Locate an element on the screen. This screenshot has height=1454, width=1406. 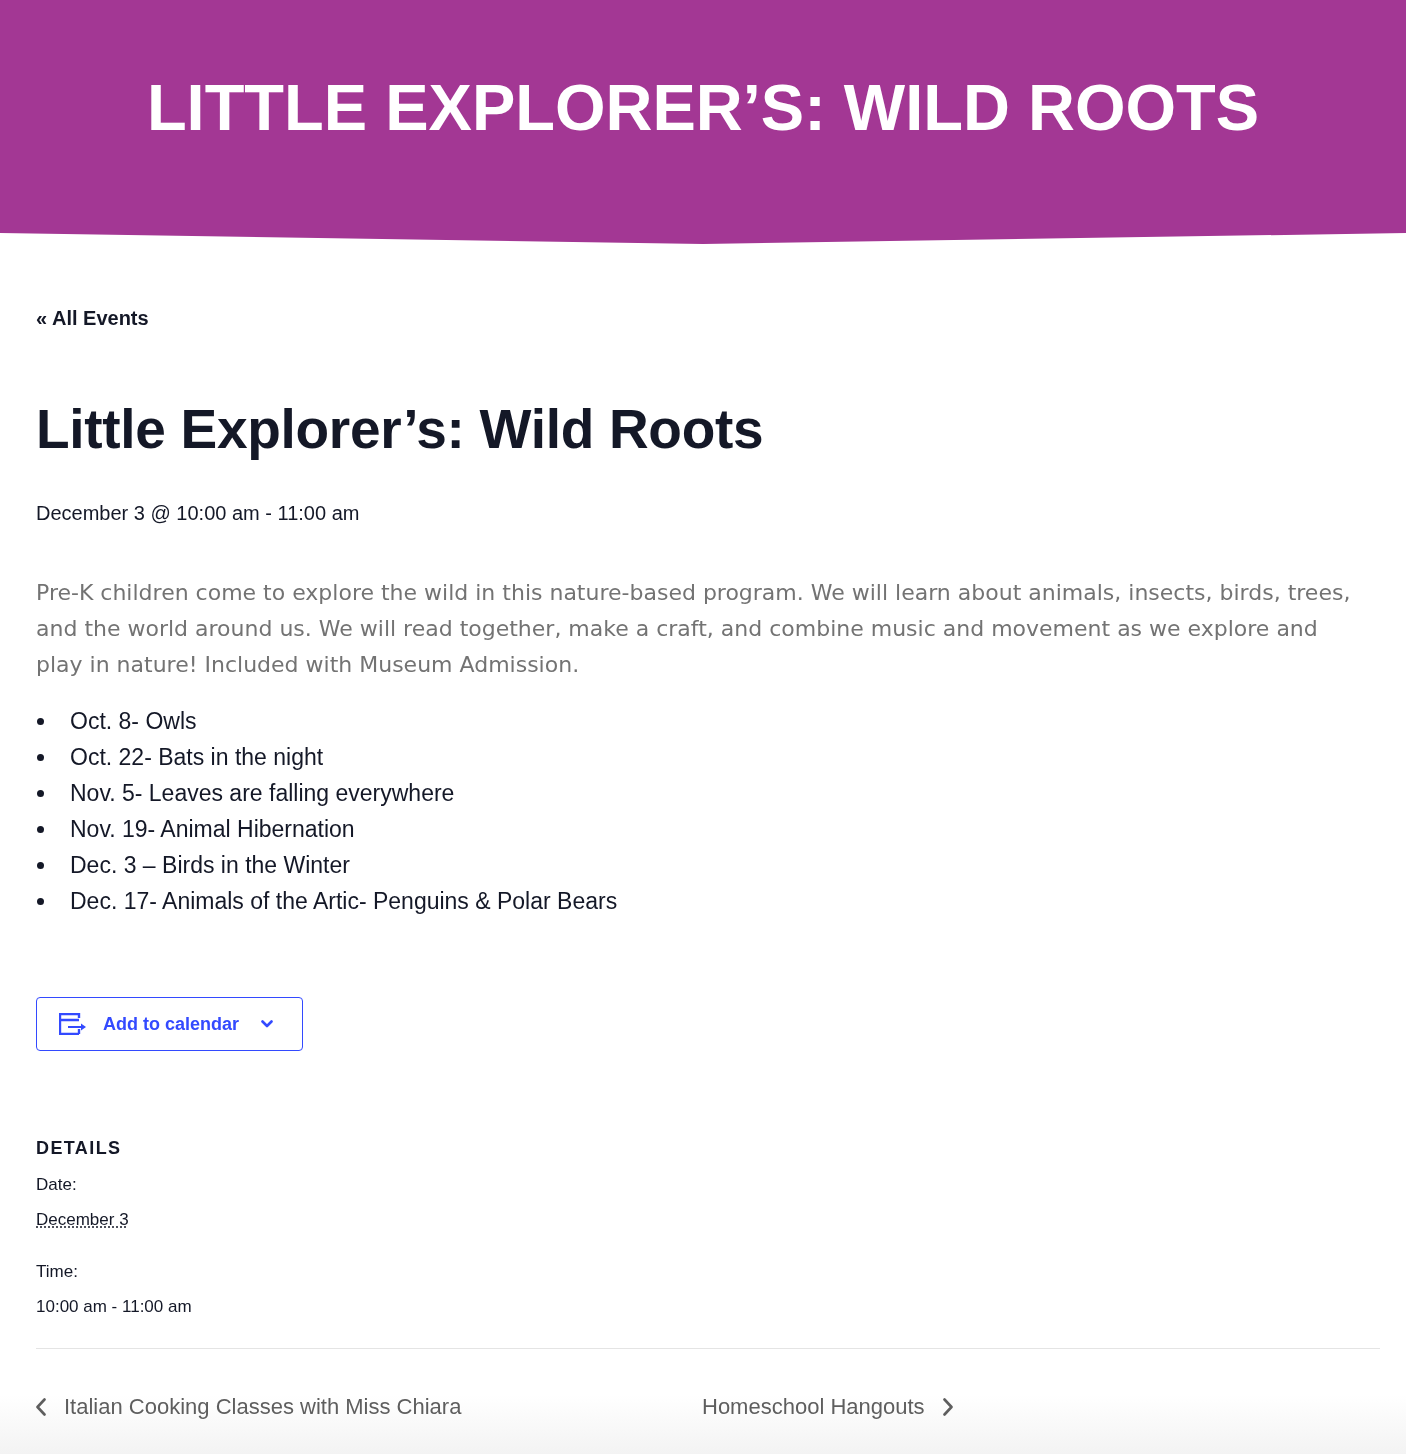
all-events-link: « All Events is located at coordinates (92, 318).